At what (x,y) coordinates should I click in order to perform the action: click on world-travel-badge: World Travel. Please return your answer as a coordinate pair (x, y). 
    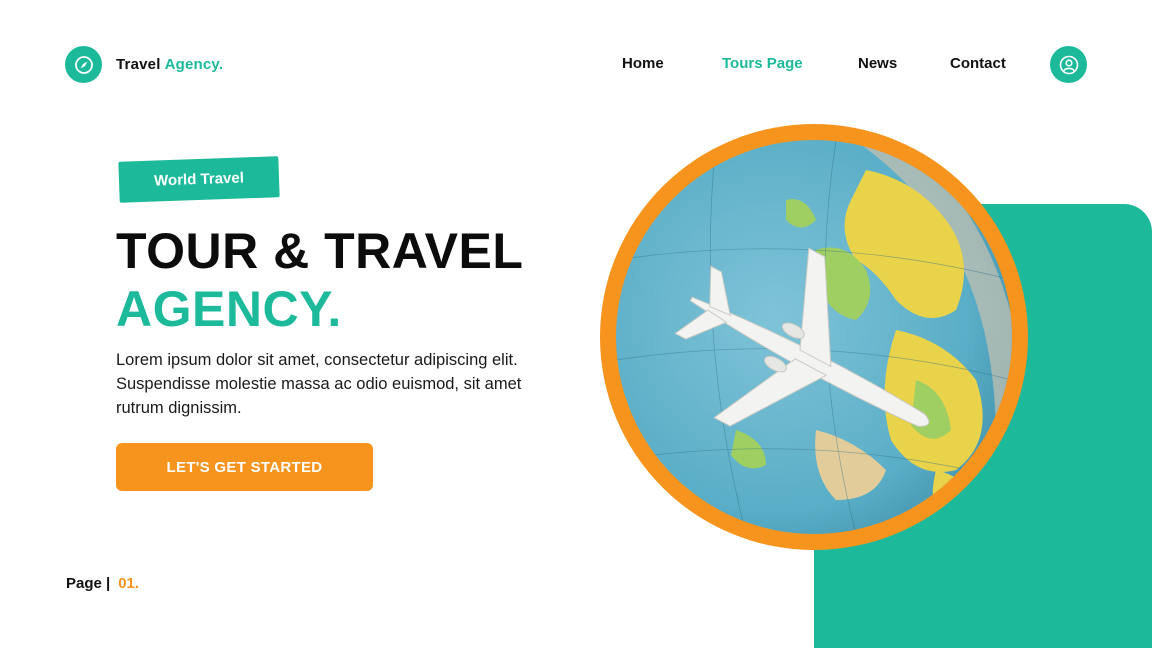
    Looking at the image, I should click on (199, 179).